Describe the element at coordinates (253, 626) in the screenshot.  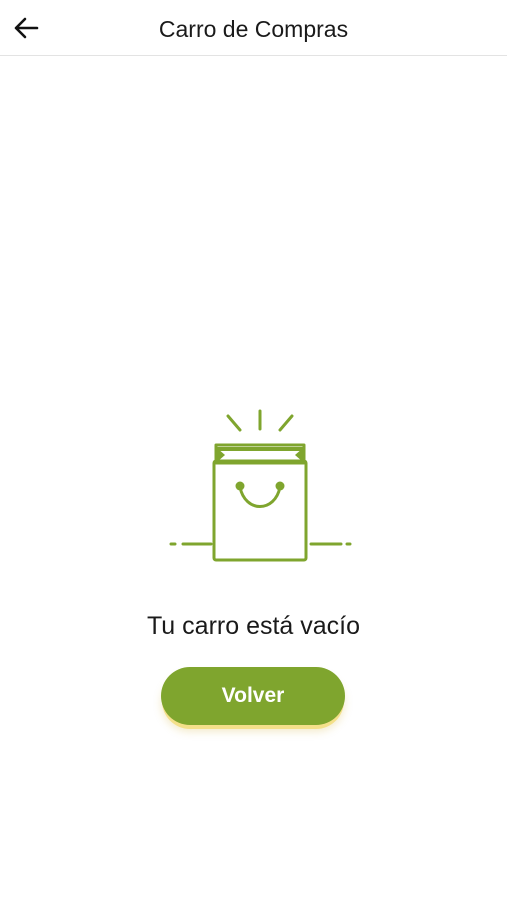
I see `empty-cart-message: Tu carro está vacío` at that location.